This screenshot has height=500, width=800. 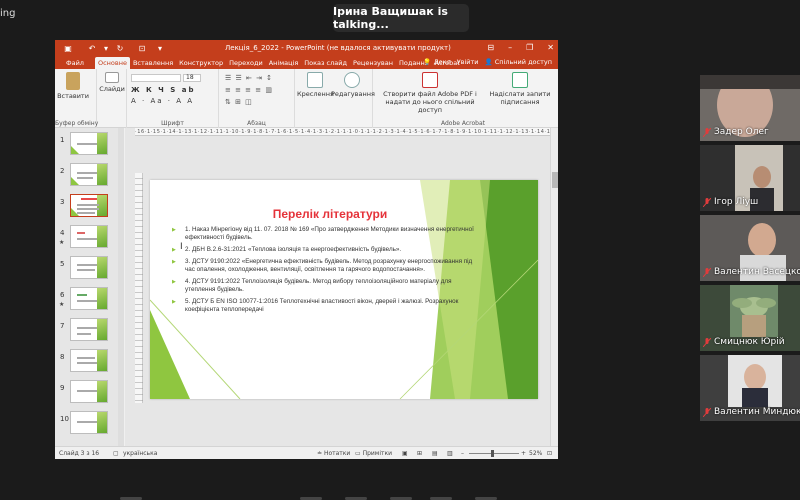 What do you see at coordinates (523, 453) in the screenshot?
I see `zoom-in-icon: +` at bounding box center [523, 453].